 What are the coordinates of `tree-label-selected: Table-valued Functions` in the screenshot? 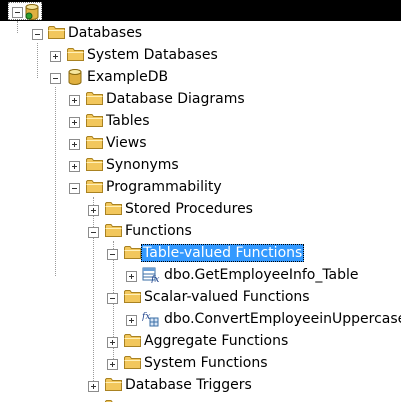 It's located at (223, 253).